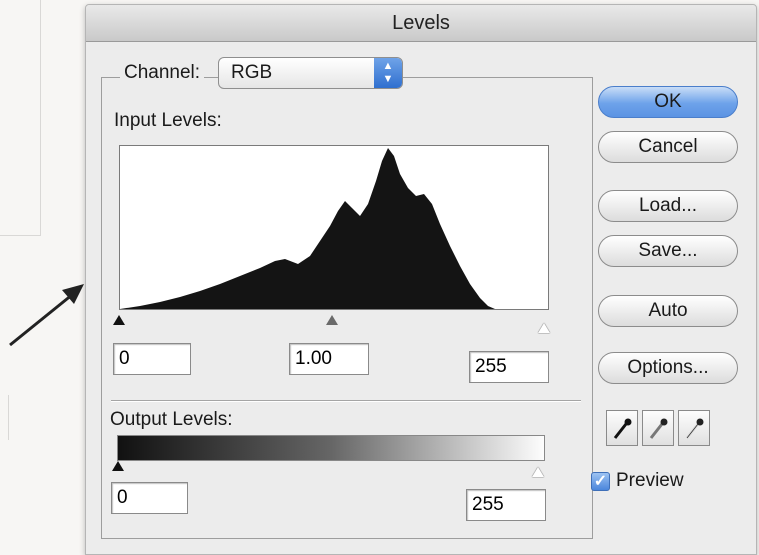  I want to click on cancel-button: Cancel, so click(668, 147).